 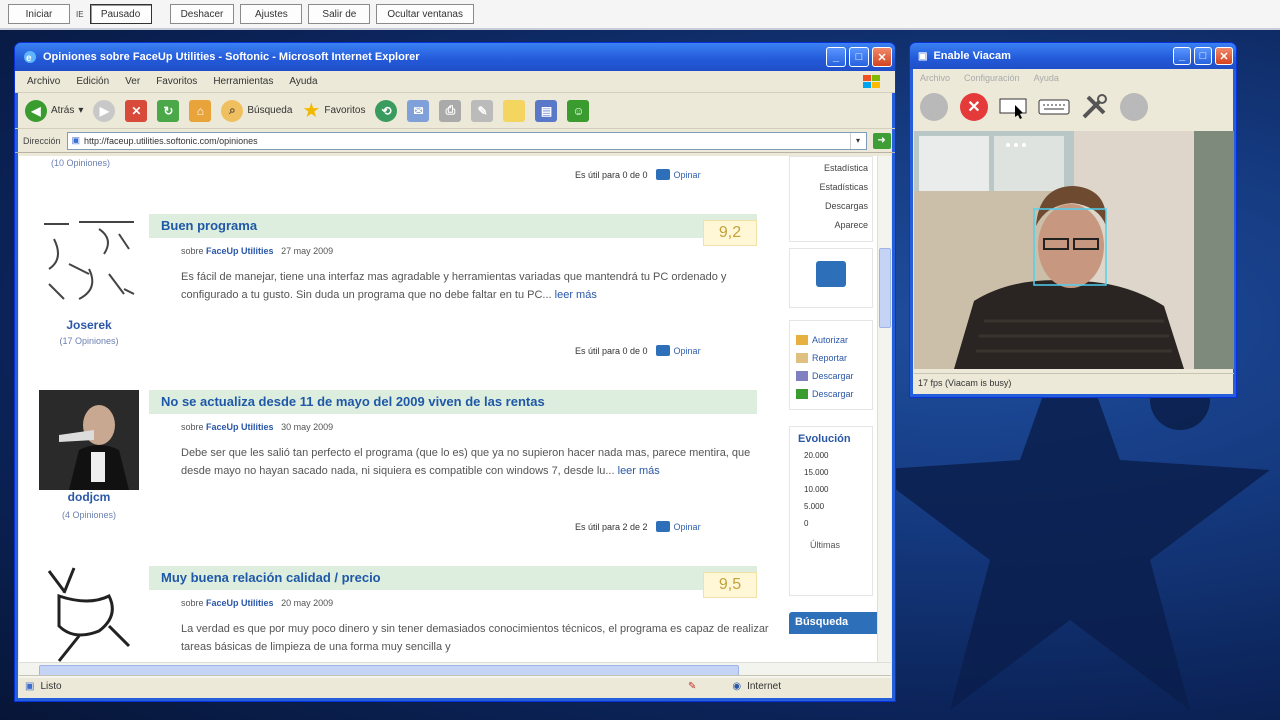 What do you see at coordinates (885, 288) in the screenshot?
I see `scroll-thumb` at bounding box center [885, 288].